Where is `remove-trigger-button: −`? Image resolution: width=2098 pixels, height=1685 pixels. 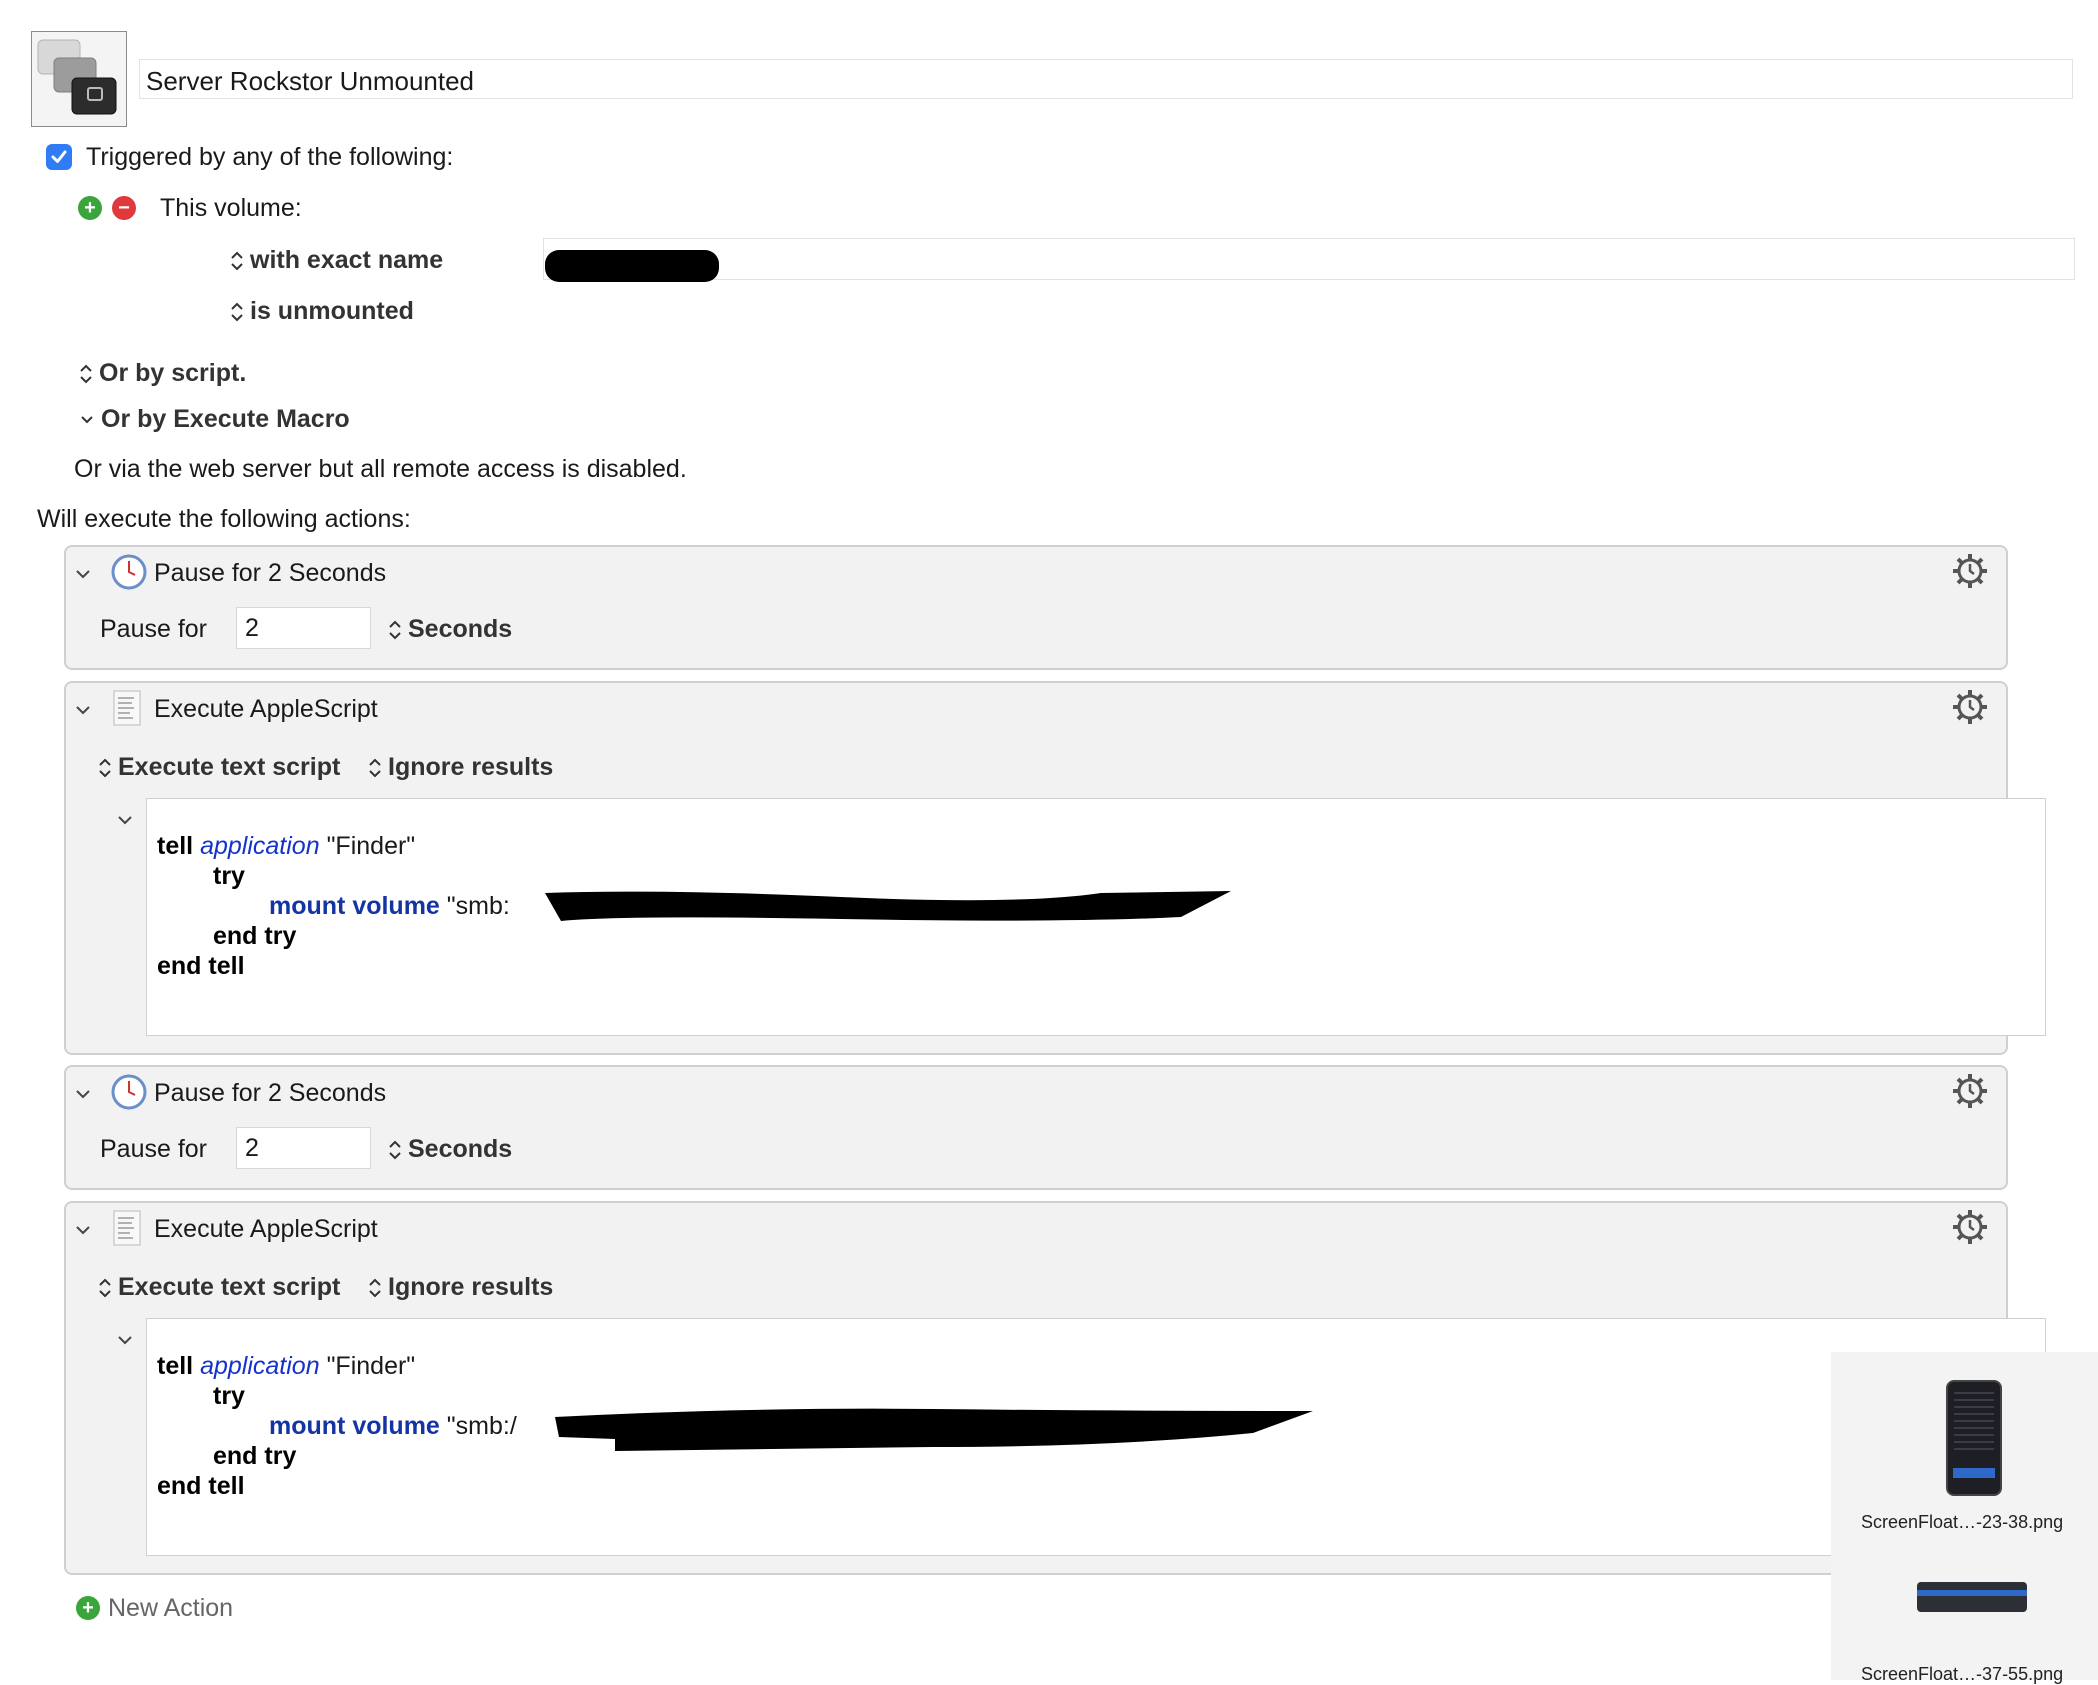
remove-trigger-button: − is located at coordinates (124, 208).